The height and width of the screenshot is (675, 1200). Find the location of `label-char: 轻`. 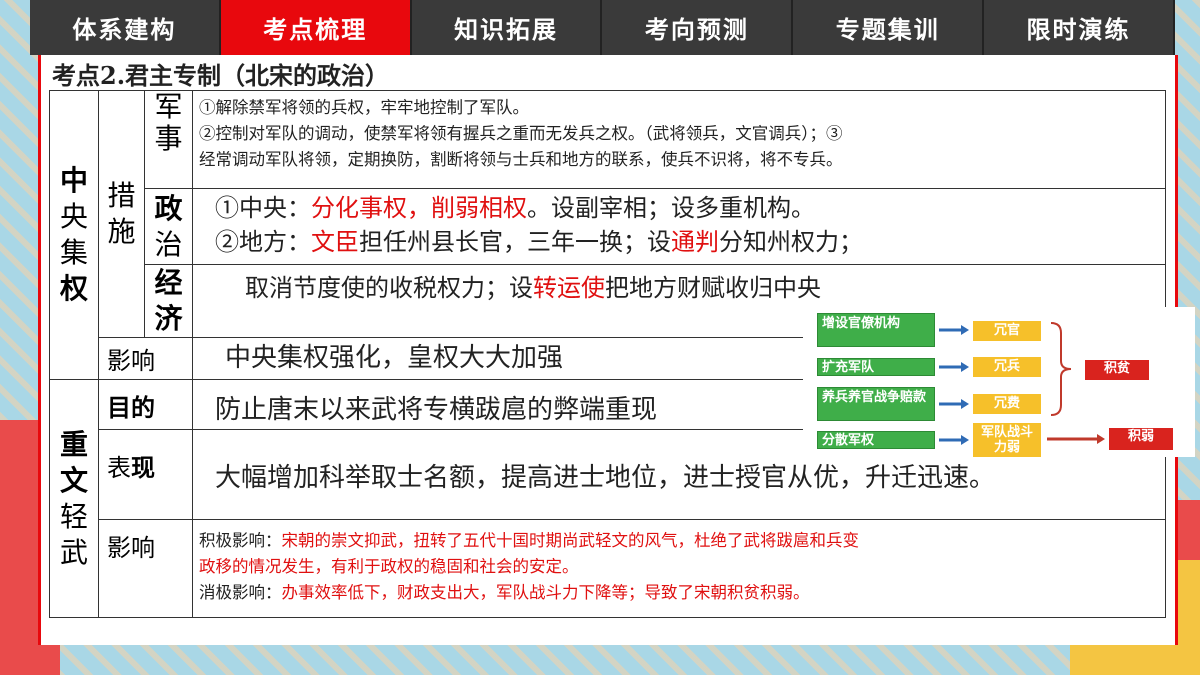

label-char: 轻 is located at coordinates (73, 516).